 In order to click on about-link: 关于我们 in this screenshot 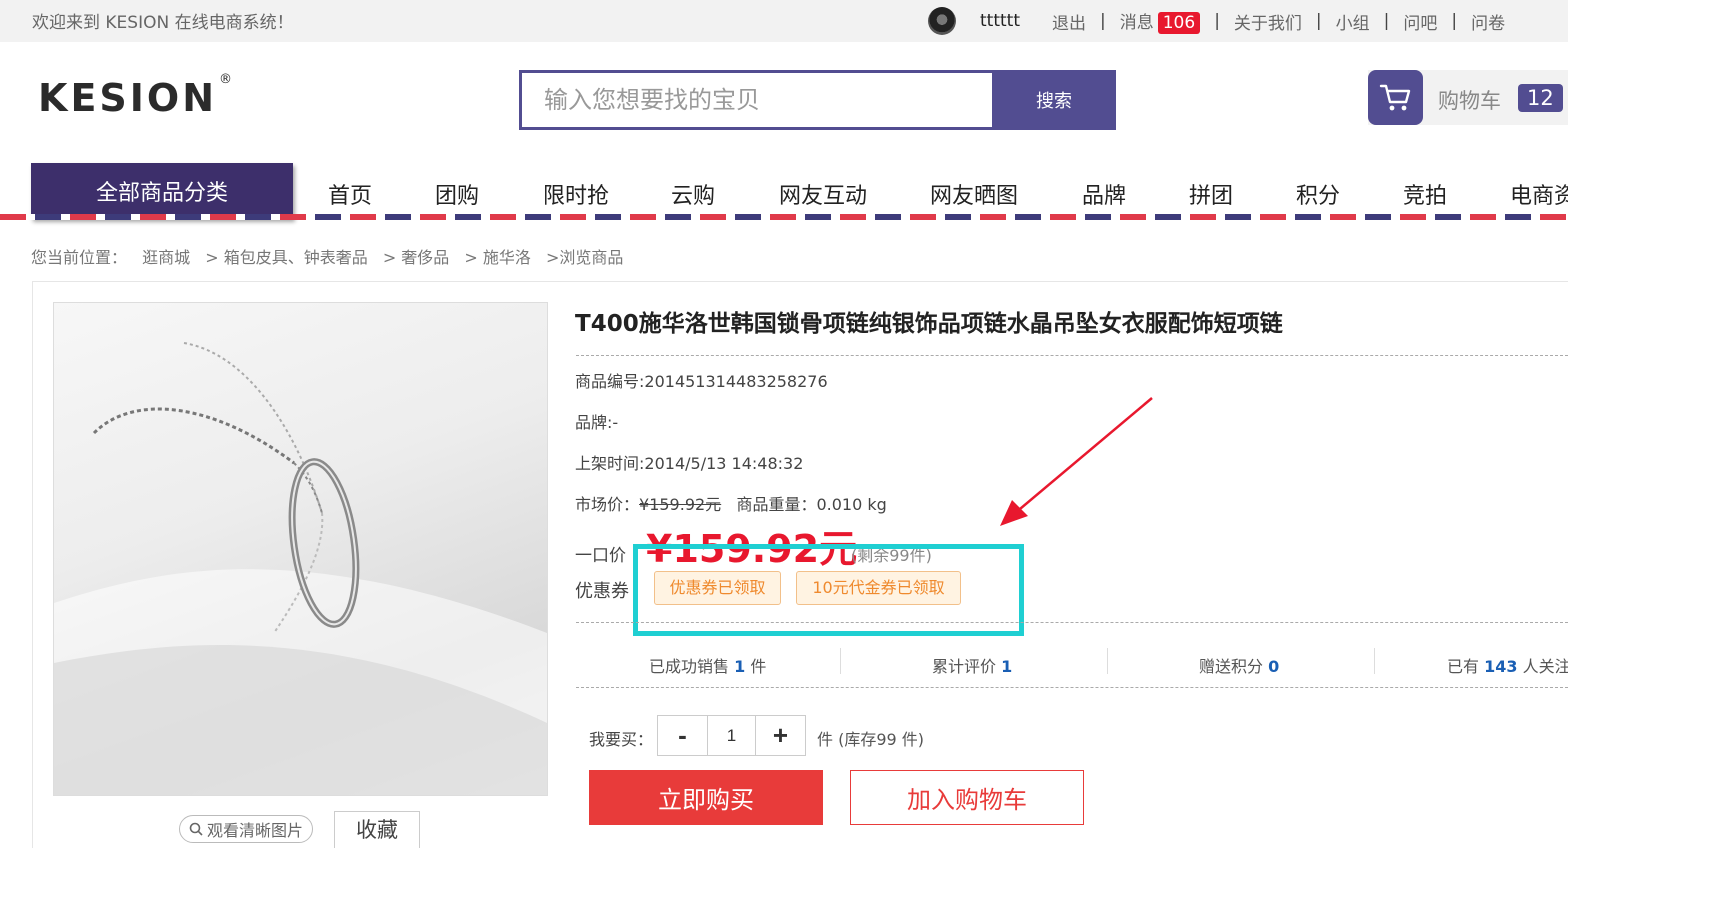, I will do `click(1268, 21)`.